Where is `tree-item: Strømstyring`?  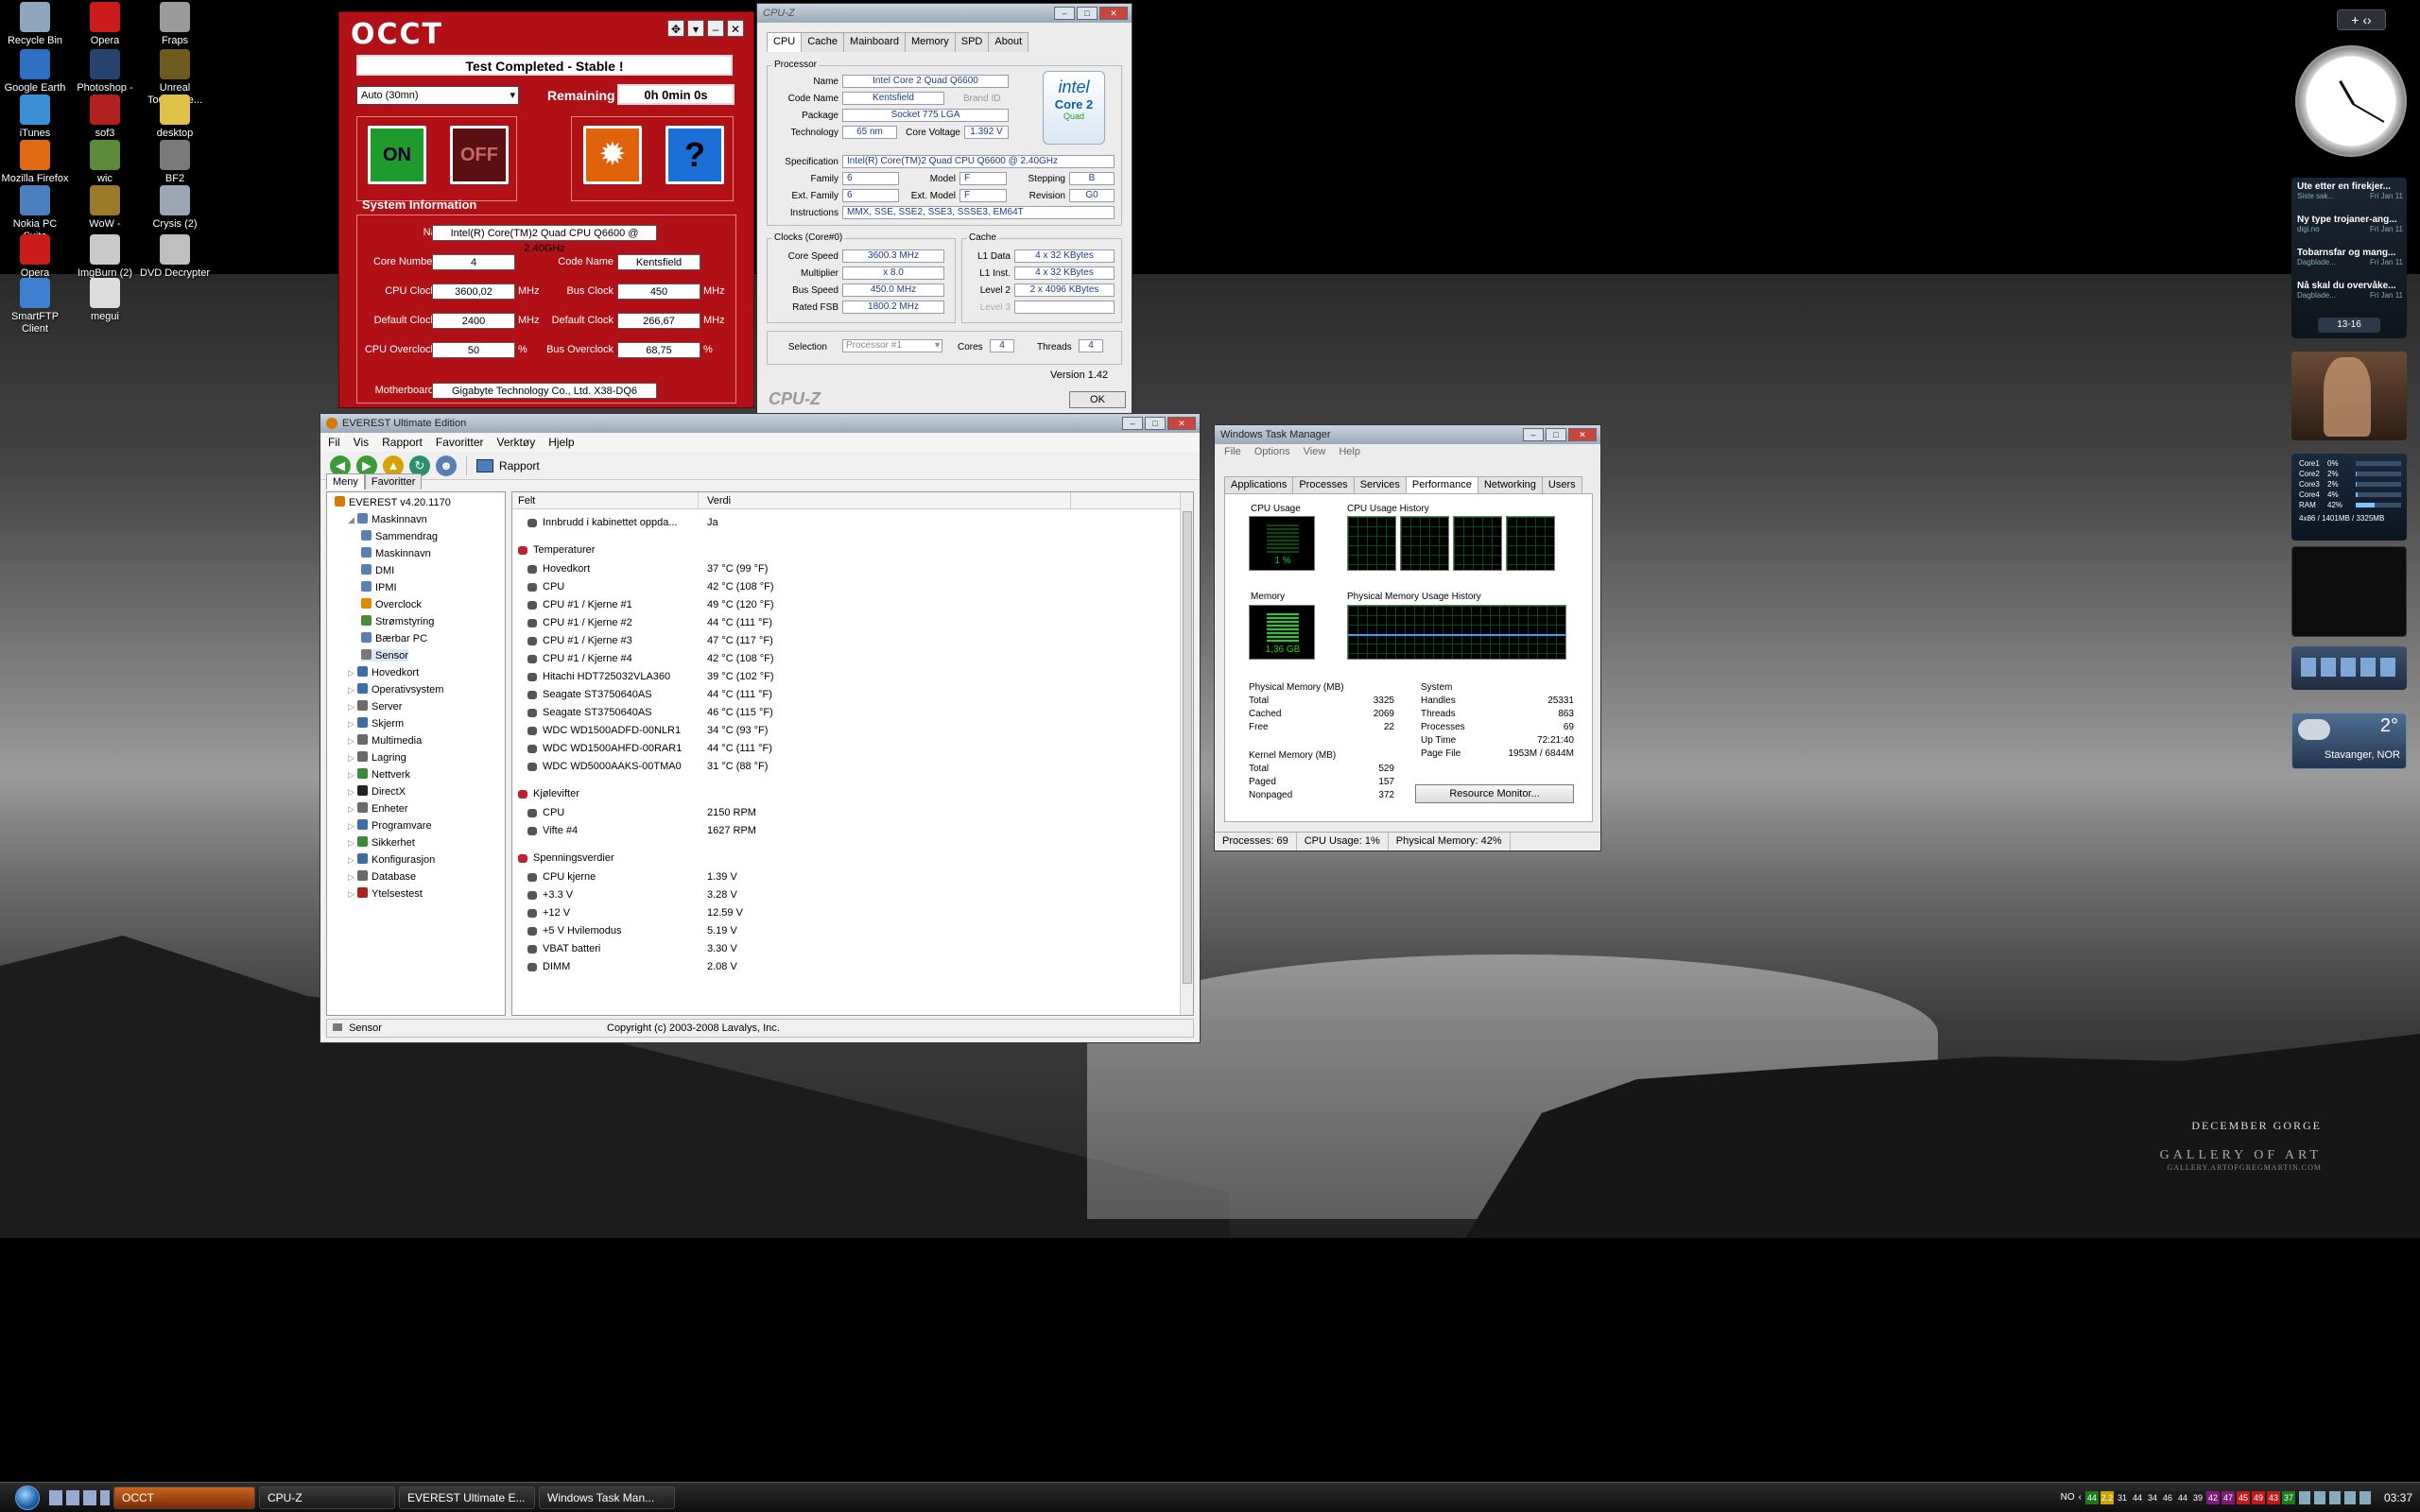 tree-item: Strømstyring is located at coordinates (398, 621).